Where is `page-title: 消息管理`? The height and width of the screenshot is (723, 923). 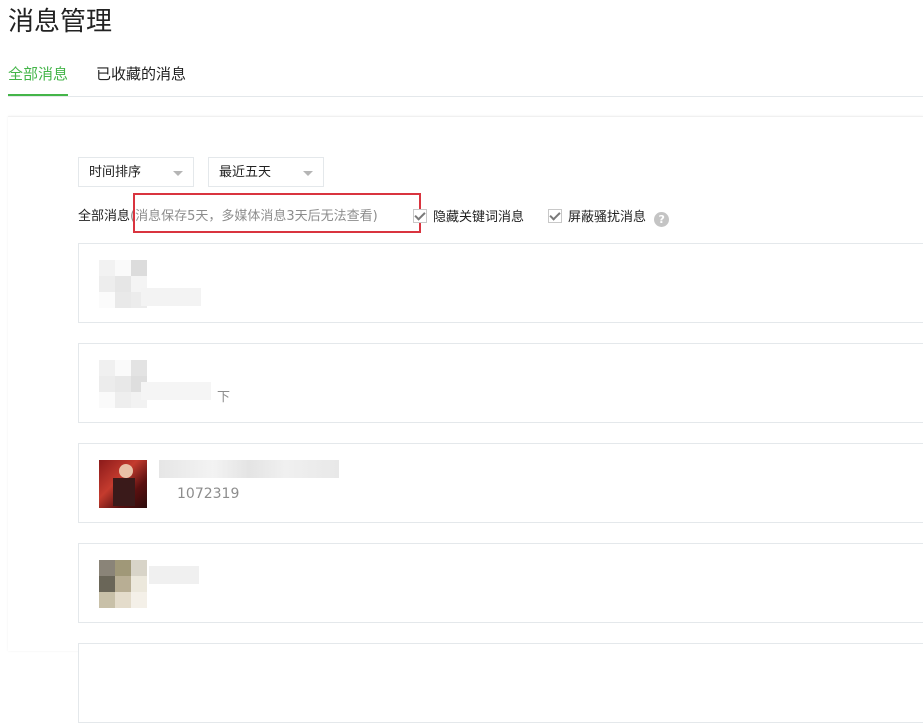 page-title: 消息管理 is located at coordinates (60, 22).